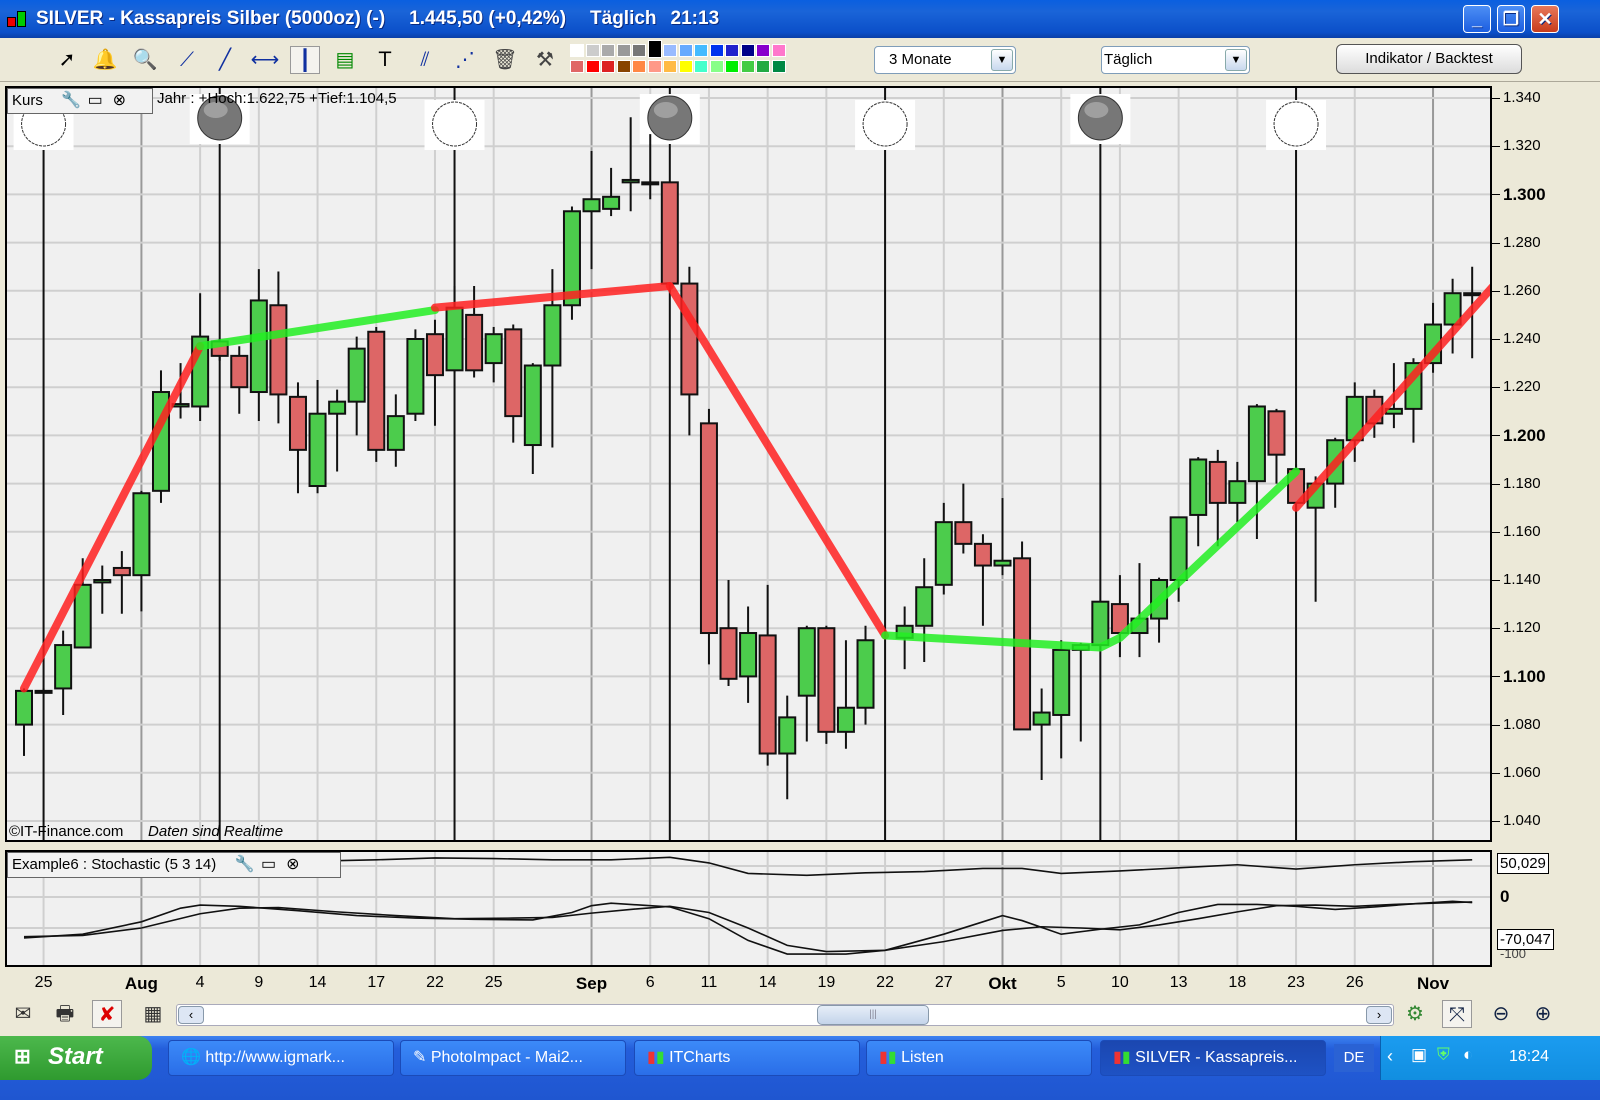  Describe the element at coordinates (65, 1014) in the screenshot. I see `print-icon: 🖶` at that location.